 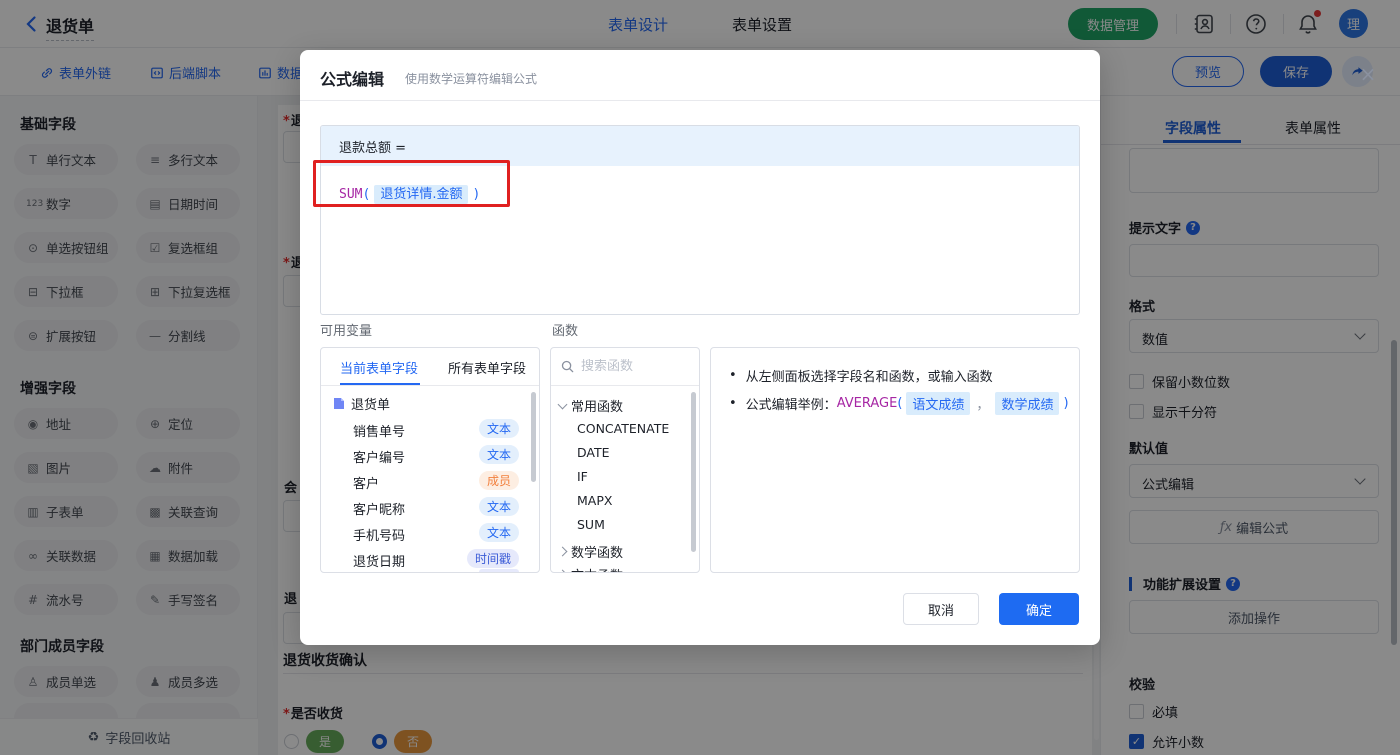 I want to click on functions-label: 函数, so click(x=565, y=331).